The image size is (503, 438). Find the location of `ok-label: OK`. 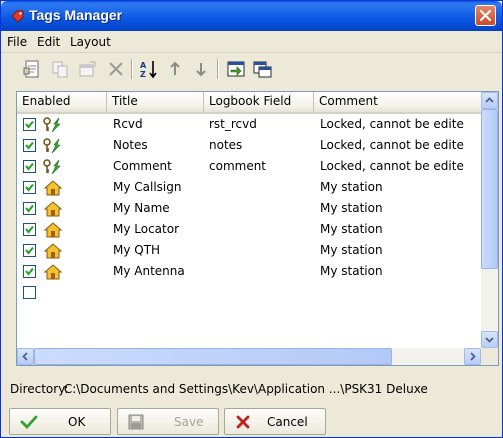

ok-label: OK is located at coordinates (77, 422).